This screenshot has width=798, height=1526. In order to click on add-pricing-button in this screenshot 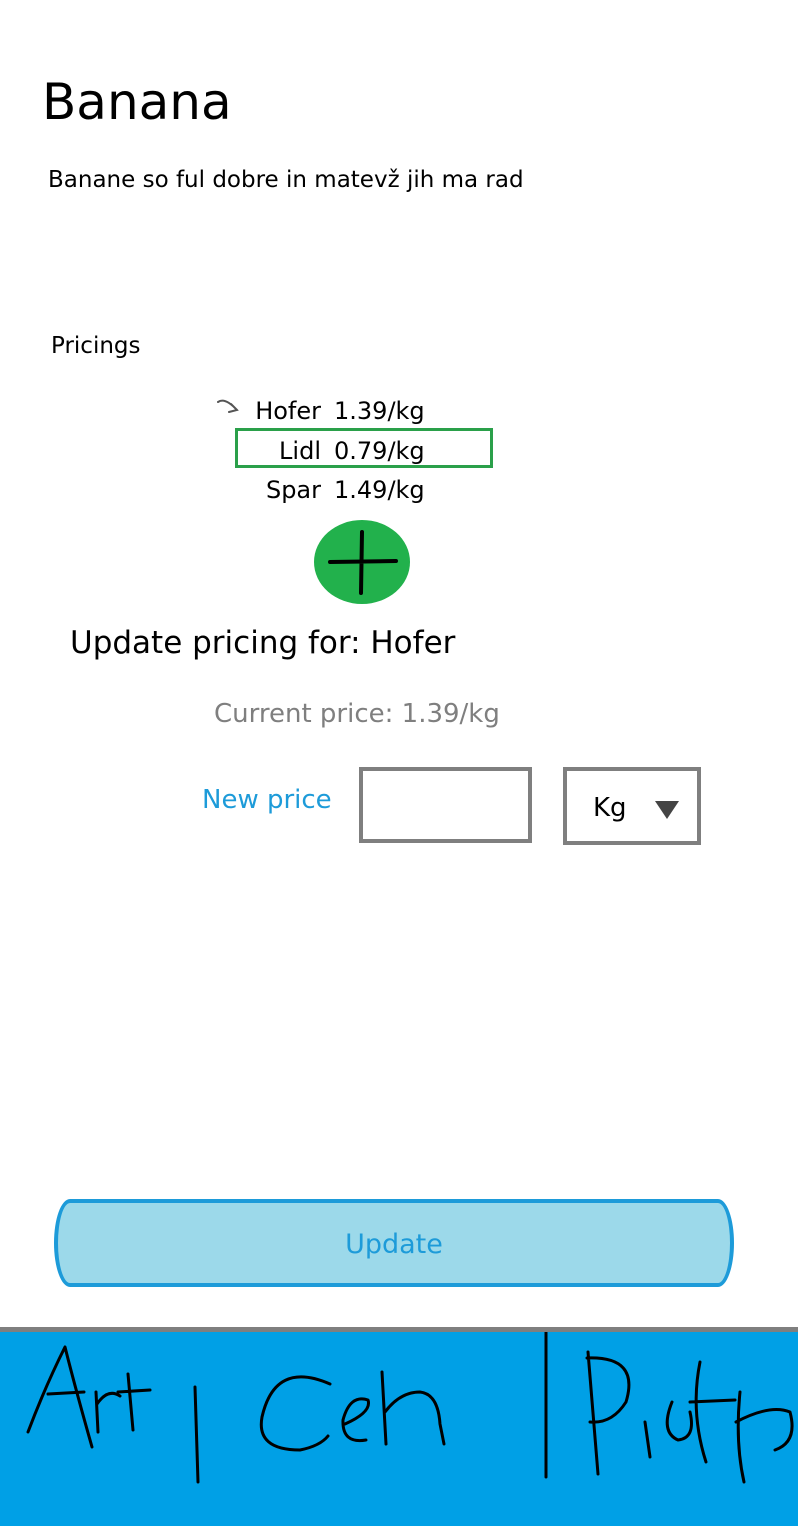, I will do `click(362, 562)`.